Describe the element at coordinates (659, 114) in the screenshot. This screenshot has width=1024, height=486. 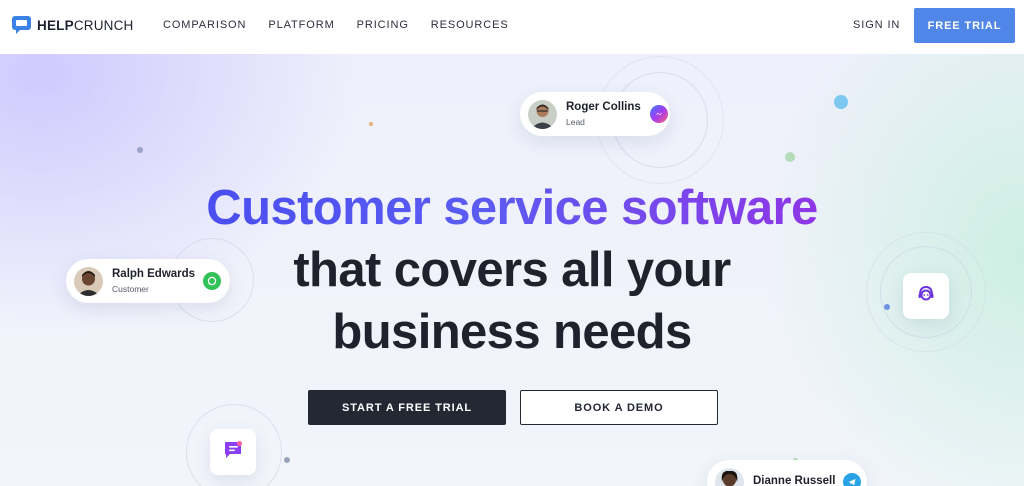
I see `messenger-icon` at that location.